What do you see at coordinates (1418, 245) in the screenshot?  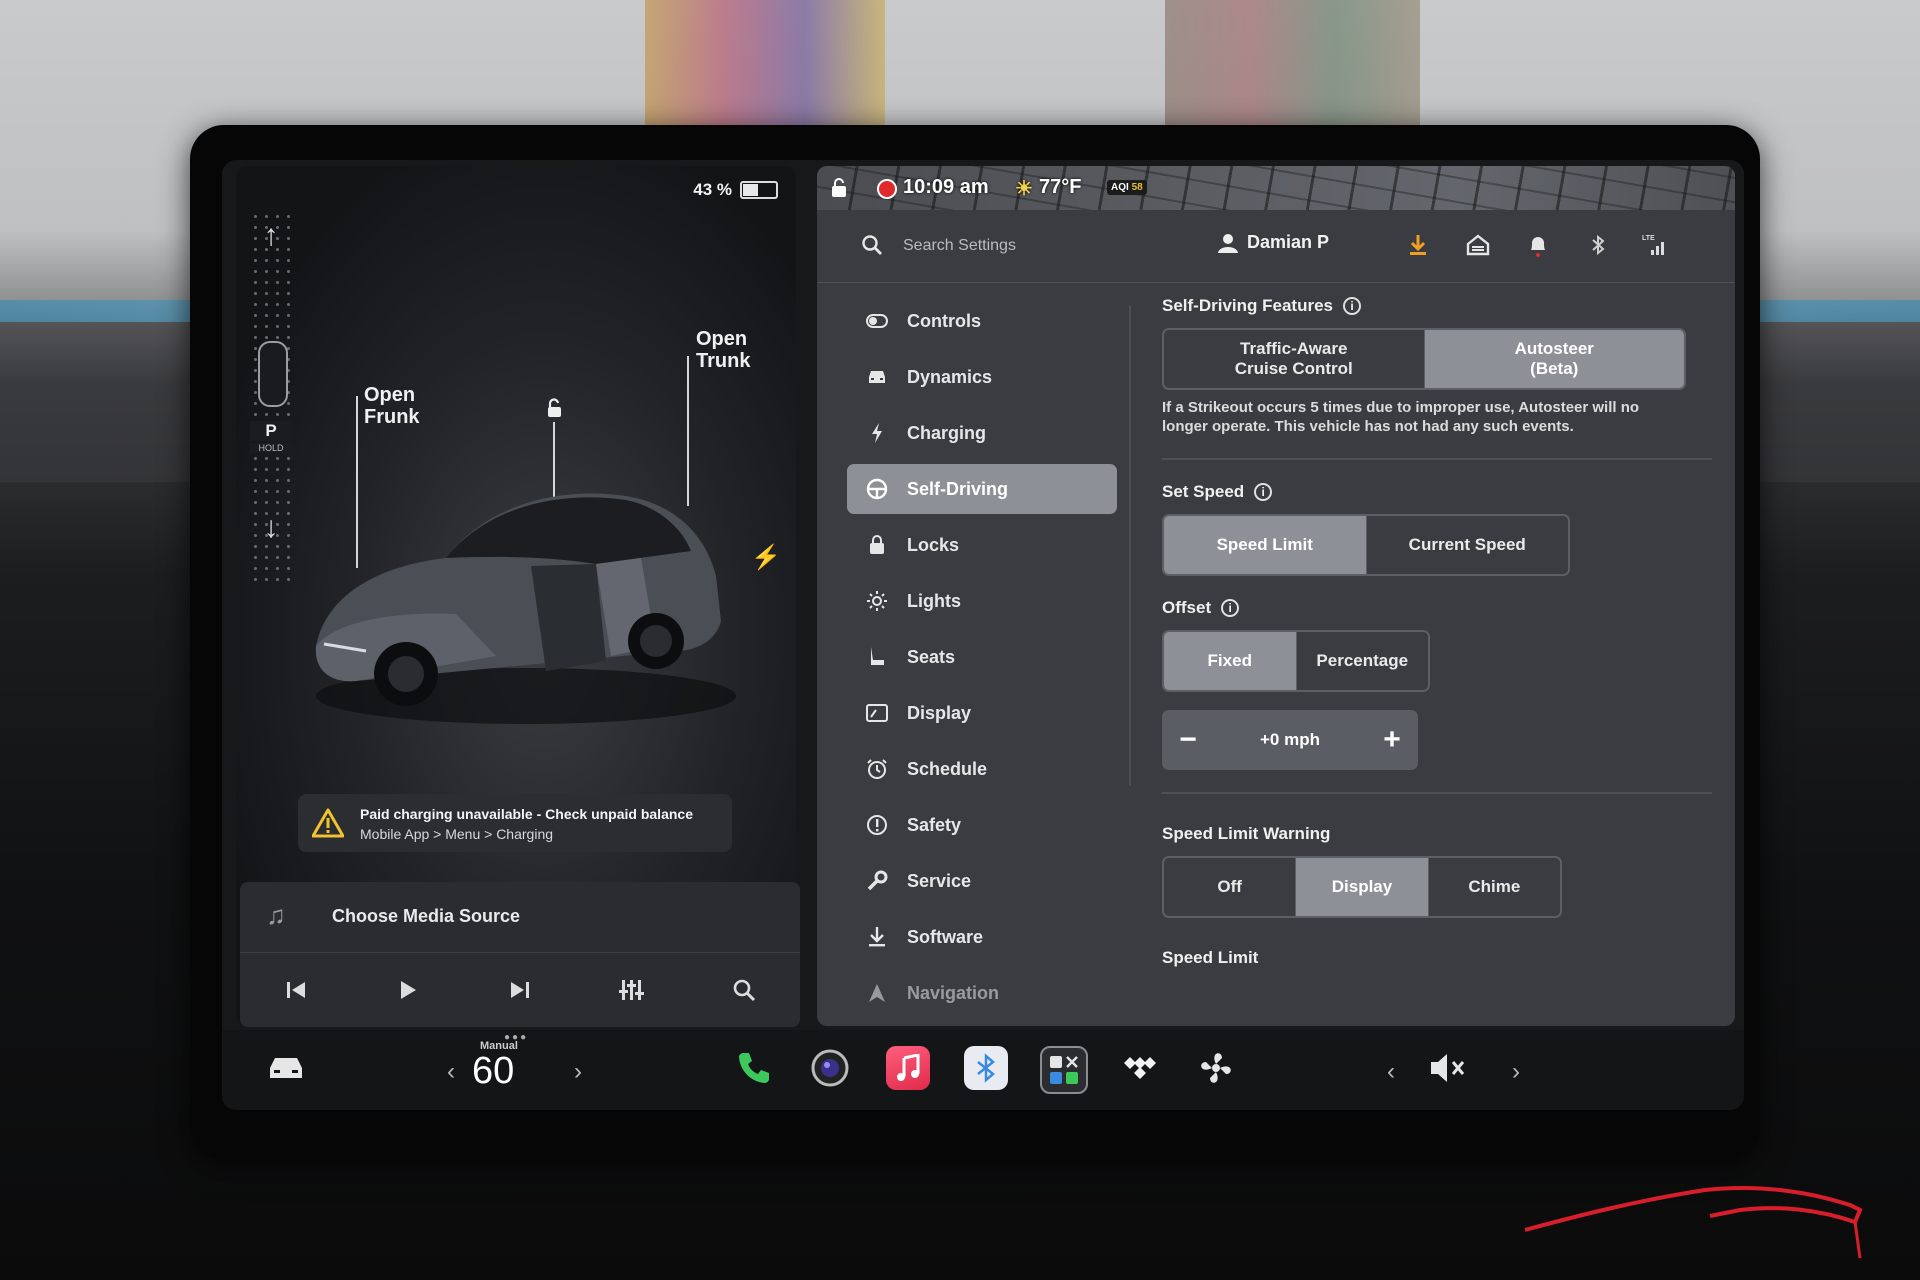 I see `download-icon` at bounding box center [1418, 245].